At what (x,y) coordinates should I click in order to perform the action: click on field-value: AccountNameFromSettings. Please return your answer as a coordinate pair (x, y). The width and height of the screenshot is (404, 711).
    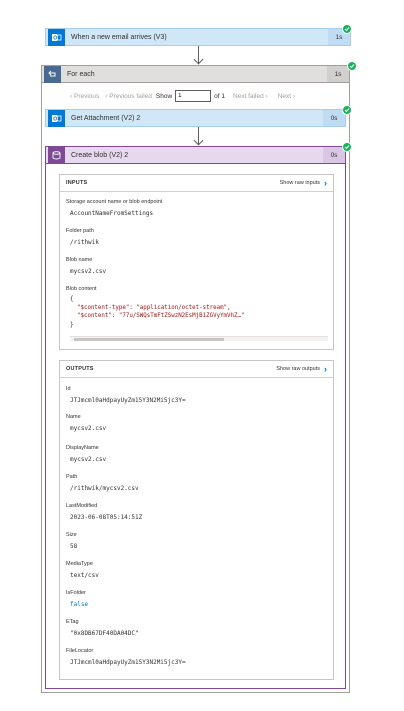
    Looking at the image, I should click on (112, 213).